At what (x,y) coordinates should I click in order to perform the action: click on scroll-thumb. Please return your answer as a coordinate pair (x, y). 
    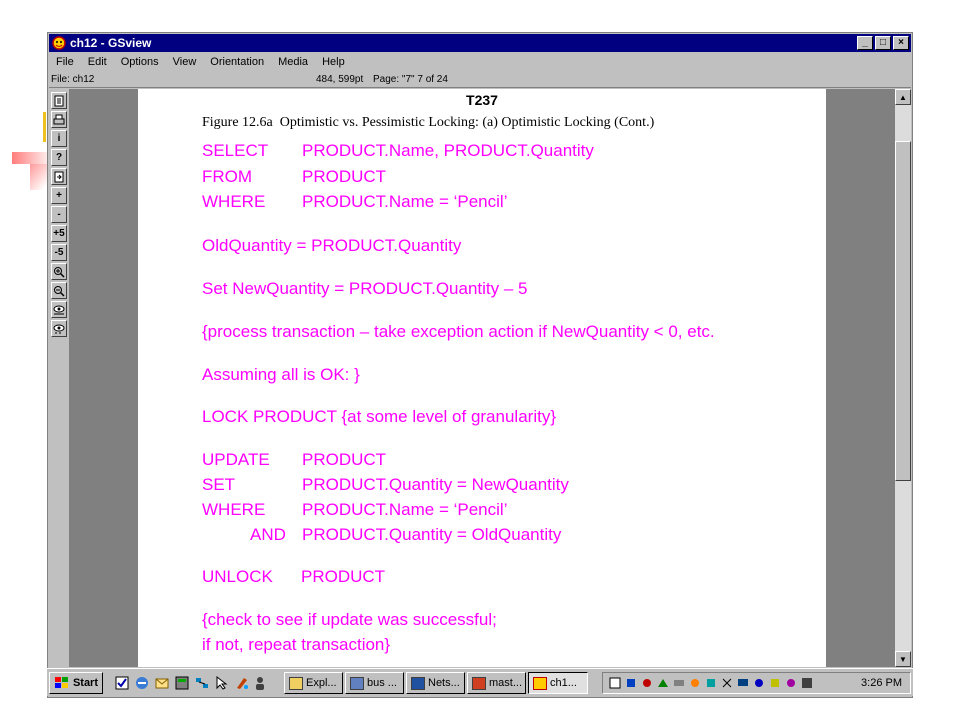
    Looking at the image, I should click on (903, 311).